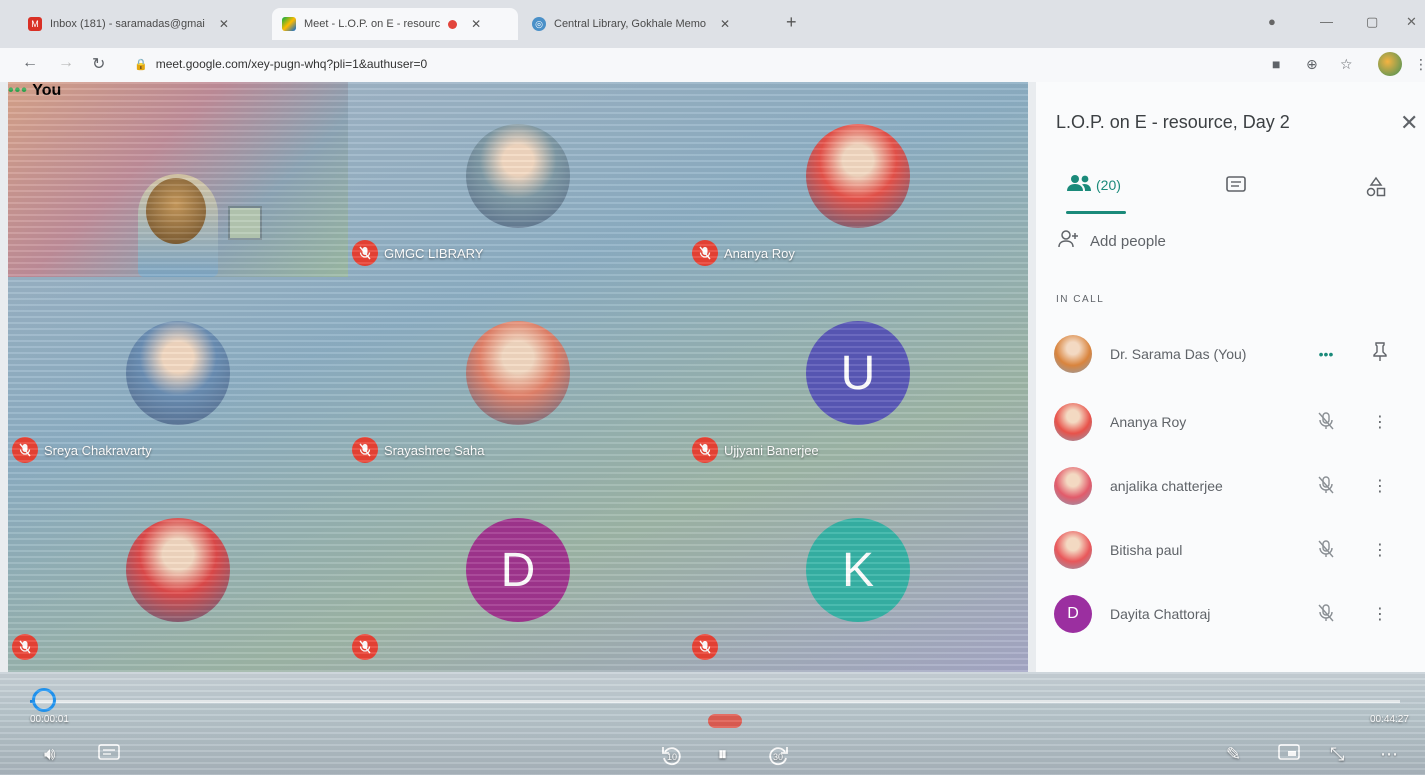 The image size is (1425, 775). What do you see at coordinates (1128, 241) in the screenshot?
I see `add-people-label: Add people` at bounding box center [1128, 241].